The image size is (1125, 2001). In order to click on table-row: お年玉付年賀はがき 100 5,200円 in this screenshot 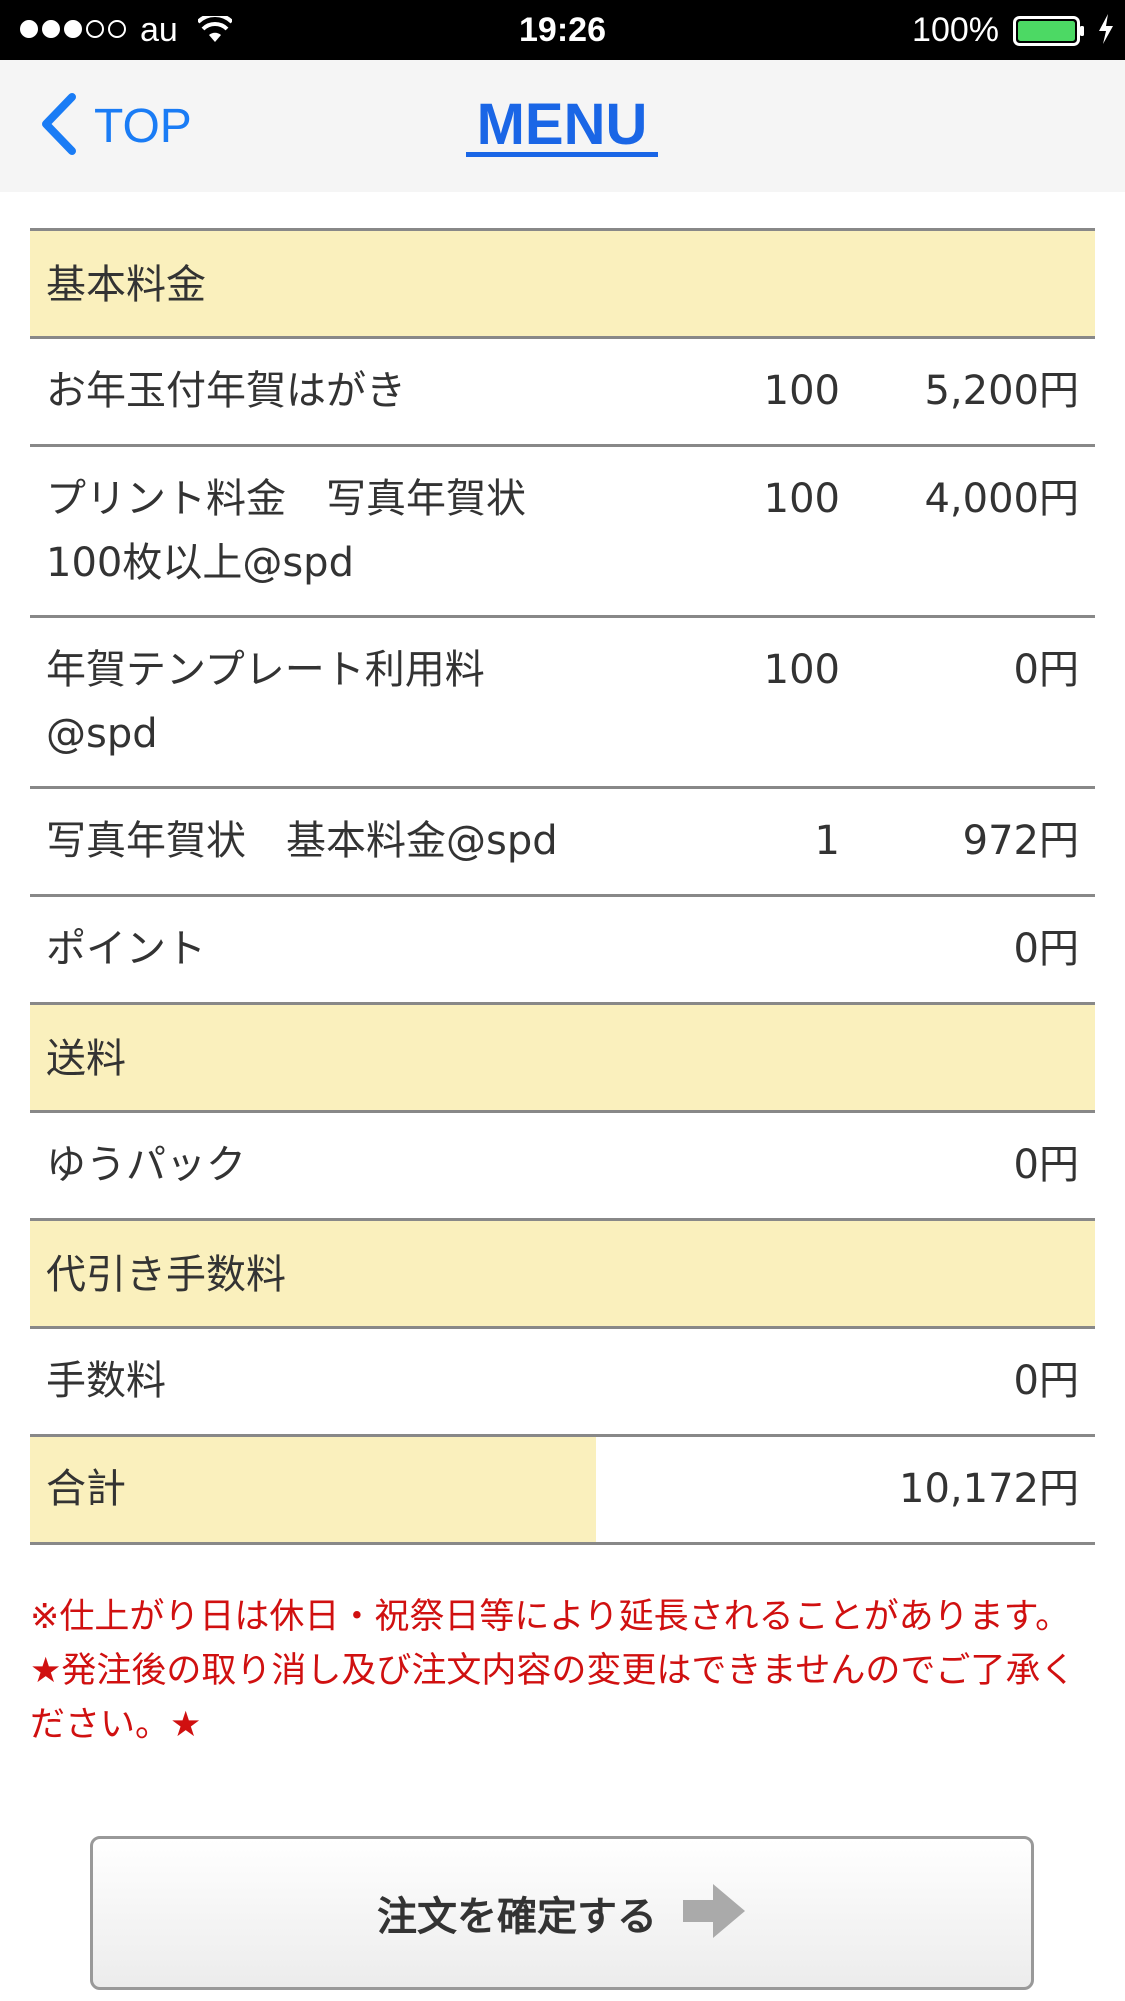, I will do `click(562, 393)`.